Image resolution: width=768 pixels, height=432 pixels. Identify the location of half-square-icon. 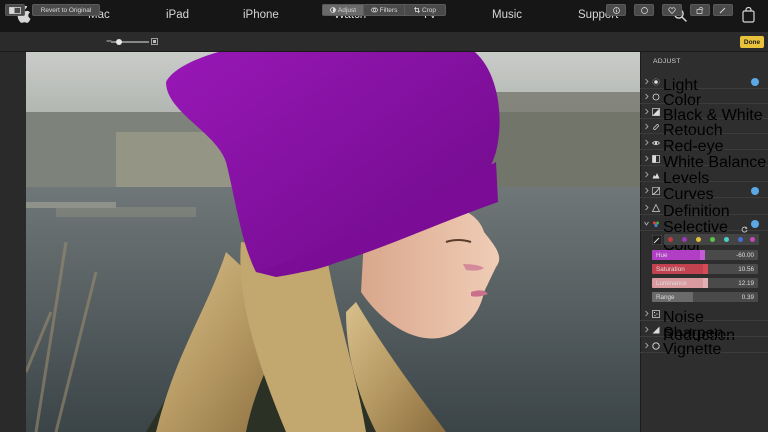
(656, 112).